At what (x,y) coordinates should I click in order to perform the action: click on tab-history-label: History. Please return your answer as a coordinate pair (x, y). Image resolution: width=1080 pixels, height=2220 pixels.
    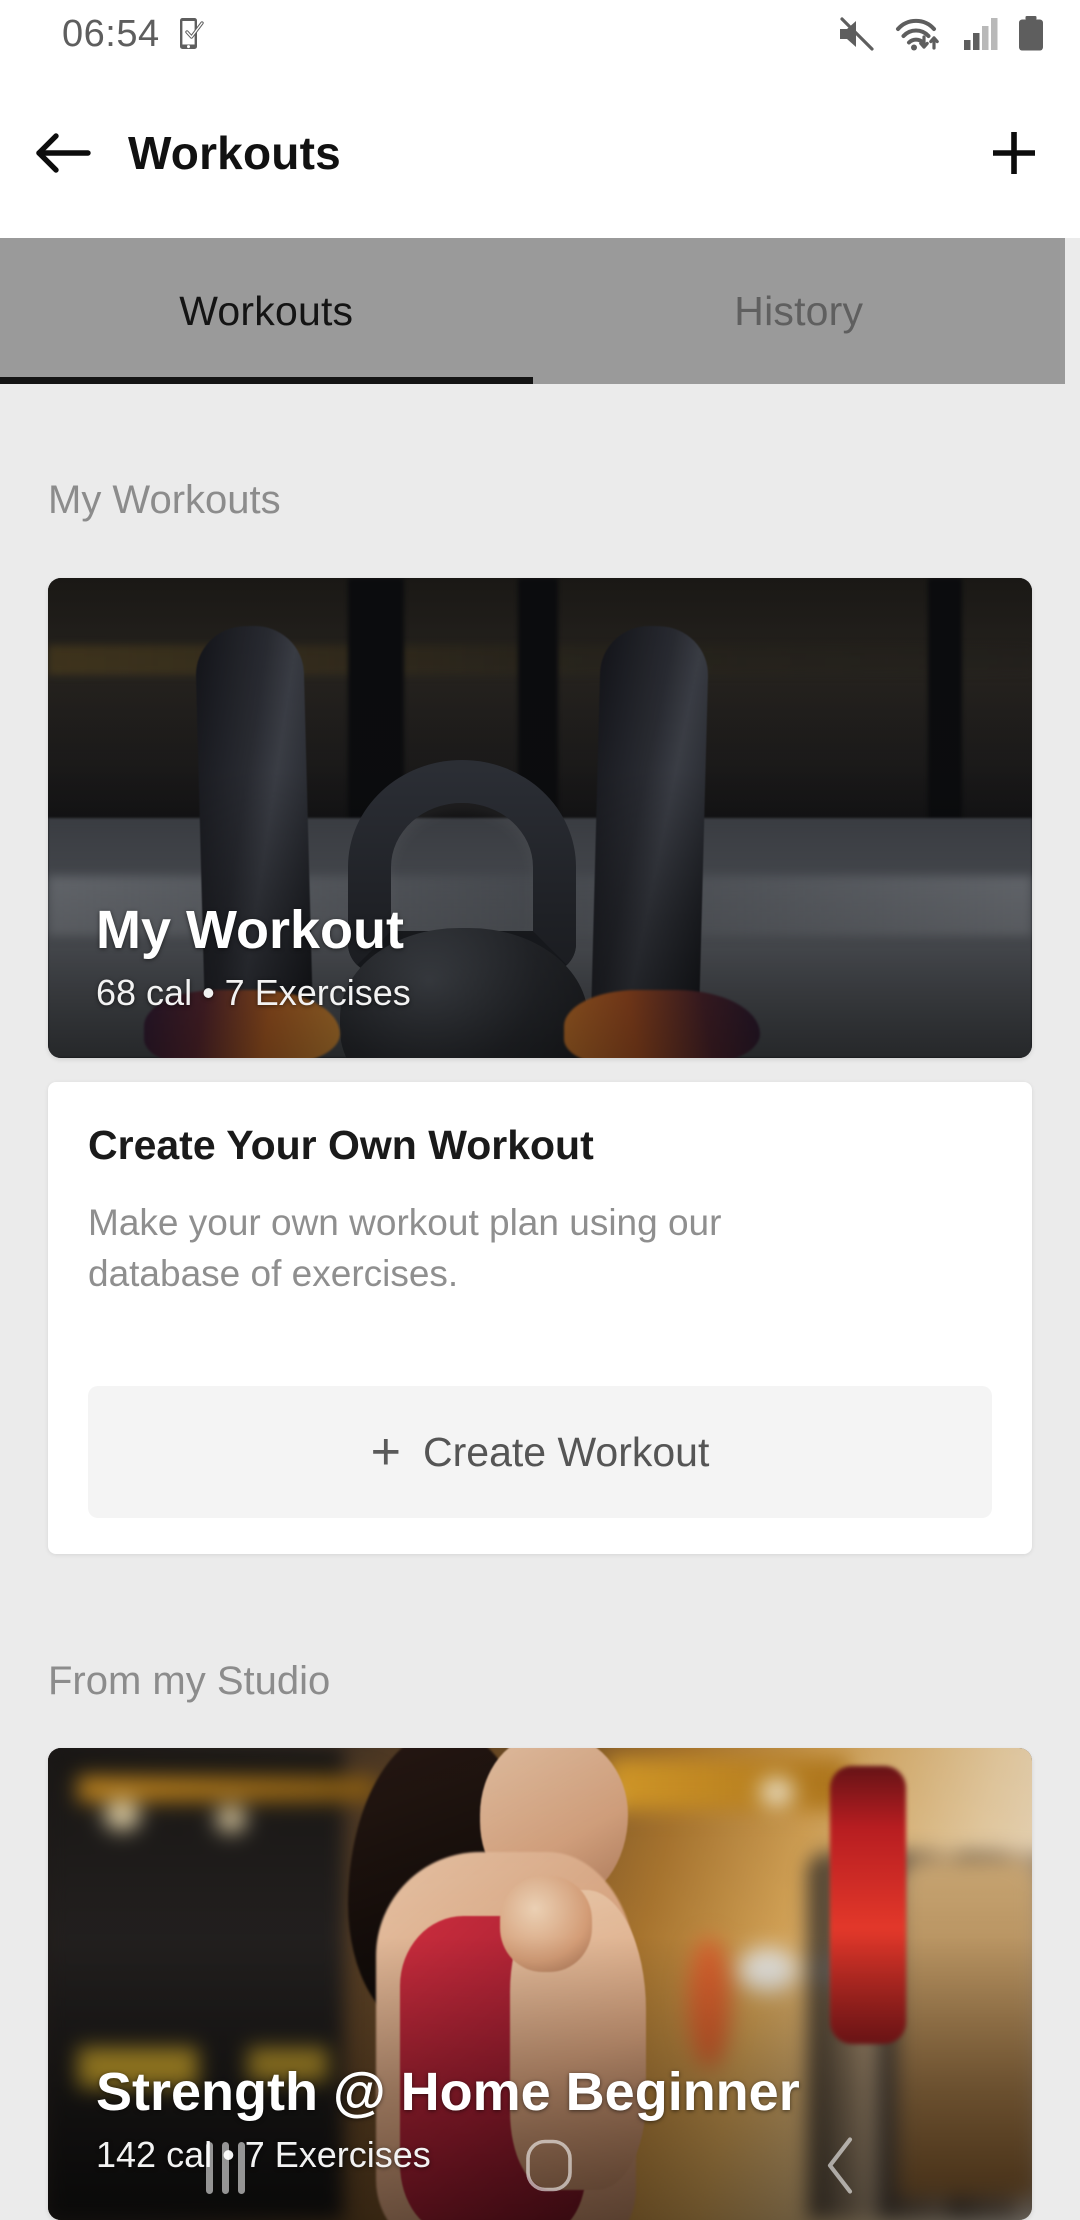
    Looking at the image, I should click on (799, 310).